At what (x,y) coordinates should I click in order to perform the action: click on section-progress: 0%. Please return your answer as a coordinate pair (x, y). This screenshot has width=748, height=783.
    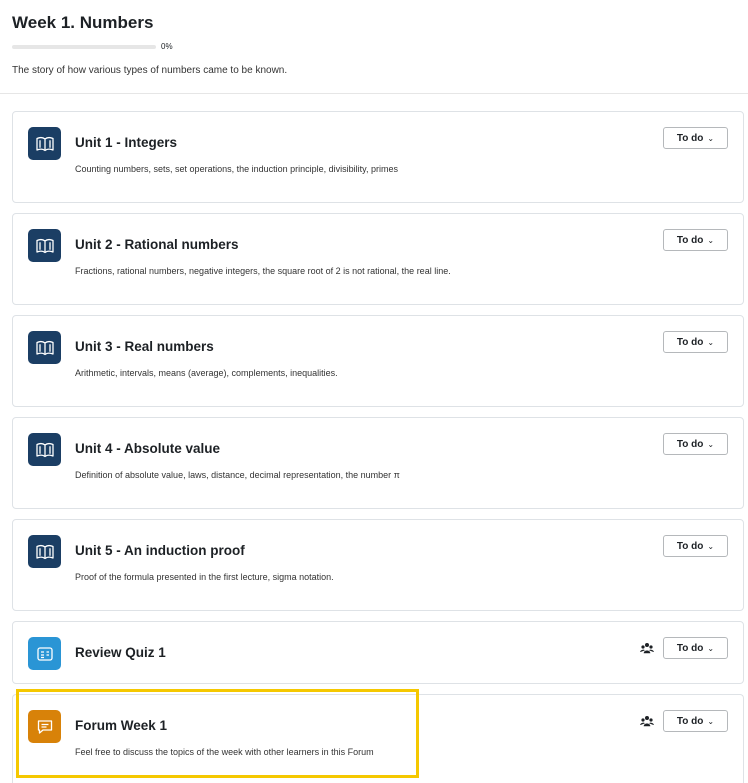
    Looking at the image, I should click on (92, 46).